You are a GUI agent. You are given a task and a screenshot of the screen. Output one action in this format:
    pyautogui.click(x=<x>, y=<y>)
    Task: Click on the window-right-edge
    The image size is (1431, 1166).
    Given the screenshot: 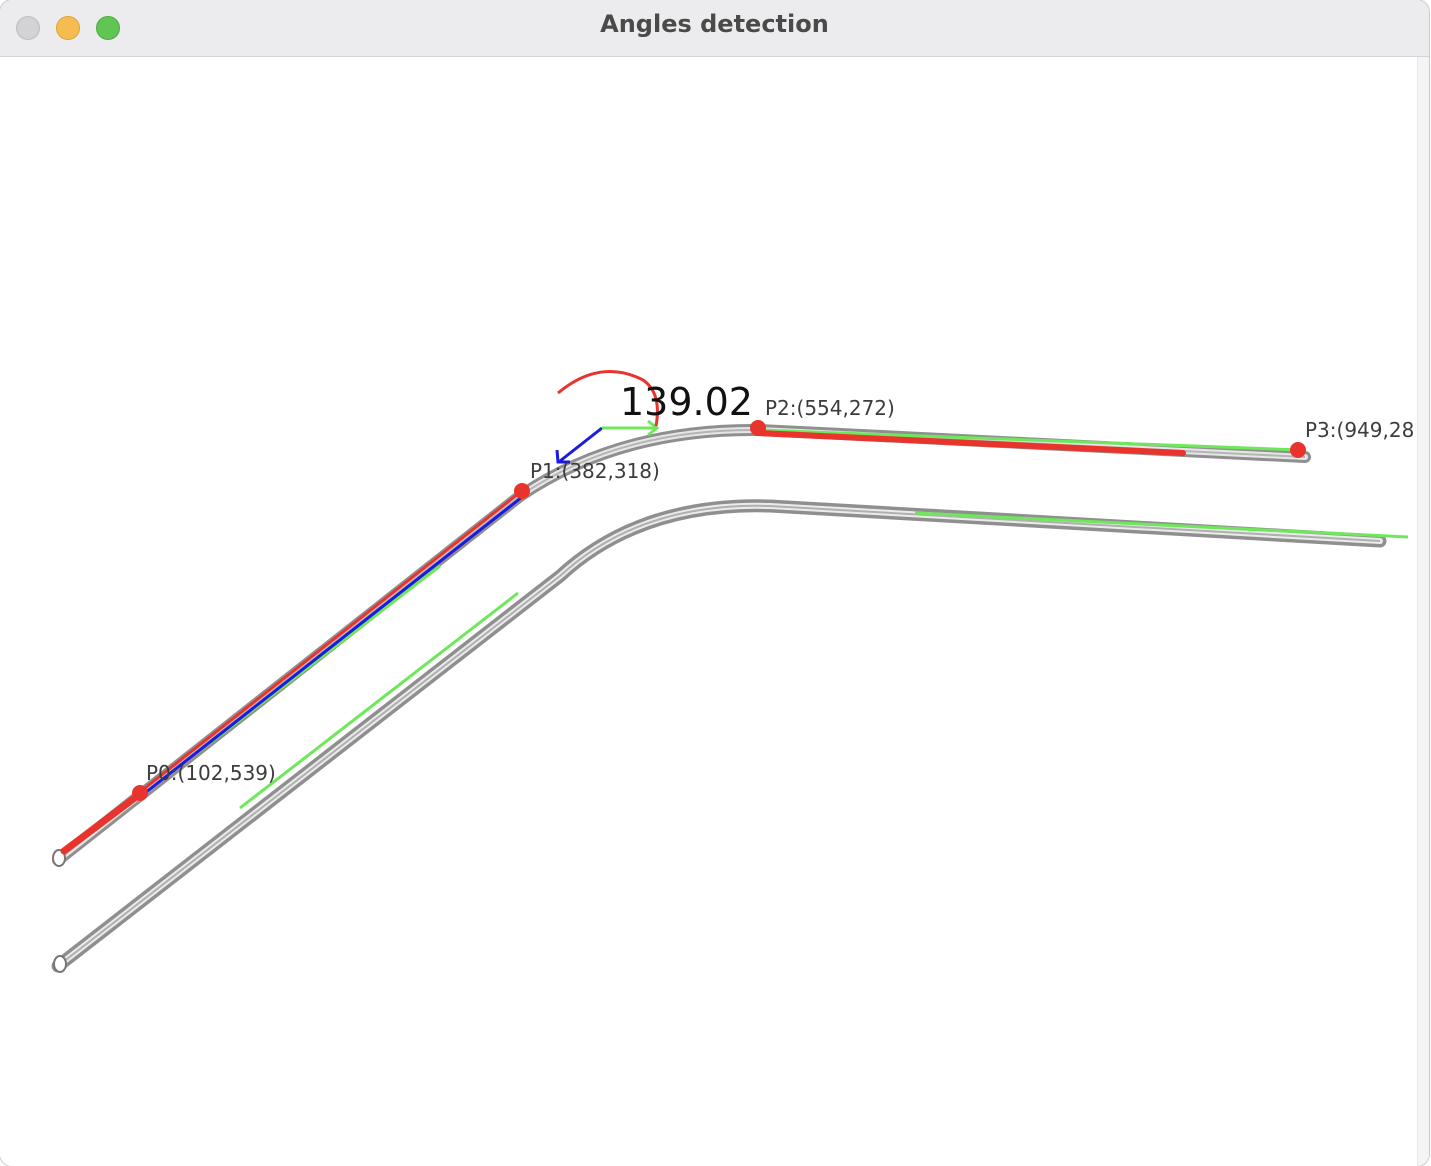 What is the action you would take?
    pyautogui.click(x=1423, y=611)
    